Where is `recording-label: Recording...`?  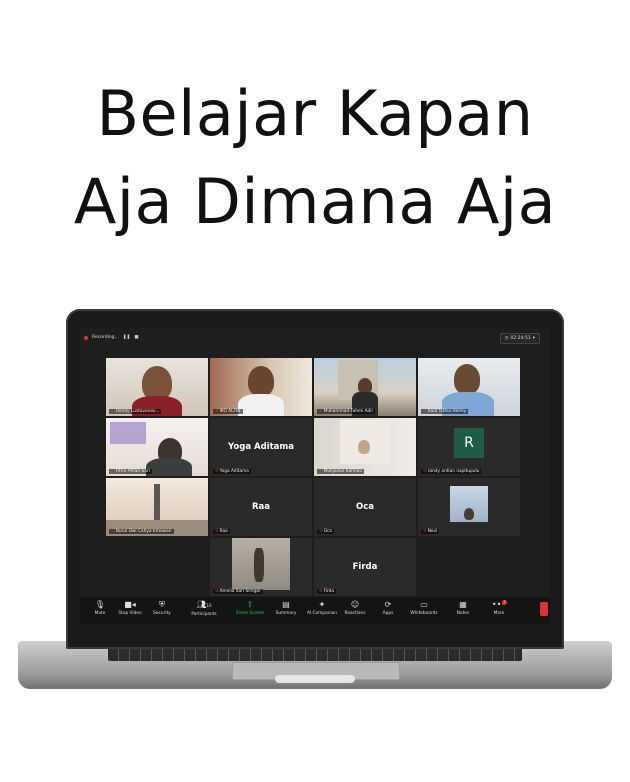 recording-label: Recording... is located at coordinates (105, 337).